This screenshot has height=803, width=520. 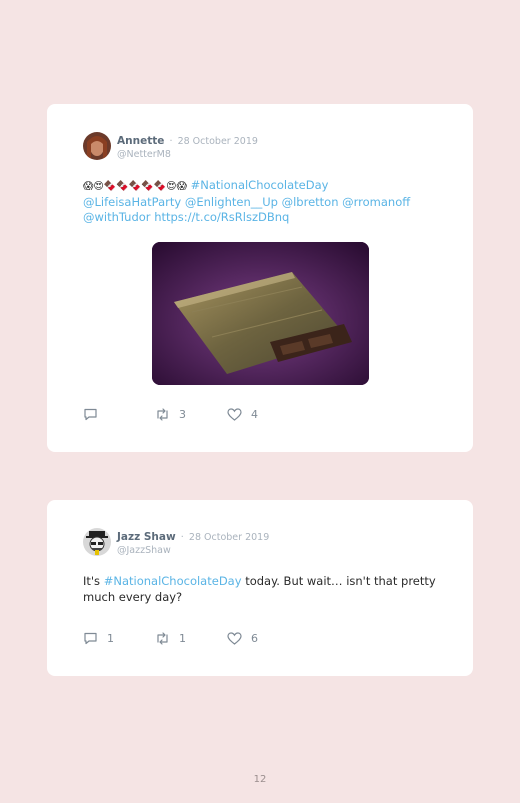 I want to click on like-button: 6, so click(x=244, y=638).